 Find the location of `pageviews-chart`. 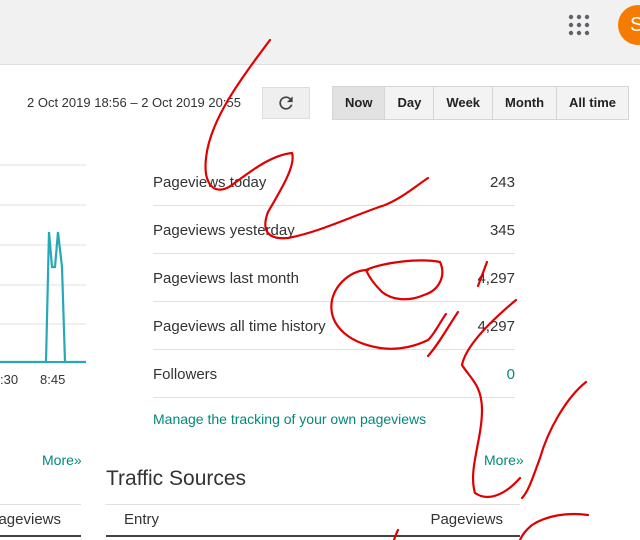

pageviews-chart is located at coordinates (43, 264).